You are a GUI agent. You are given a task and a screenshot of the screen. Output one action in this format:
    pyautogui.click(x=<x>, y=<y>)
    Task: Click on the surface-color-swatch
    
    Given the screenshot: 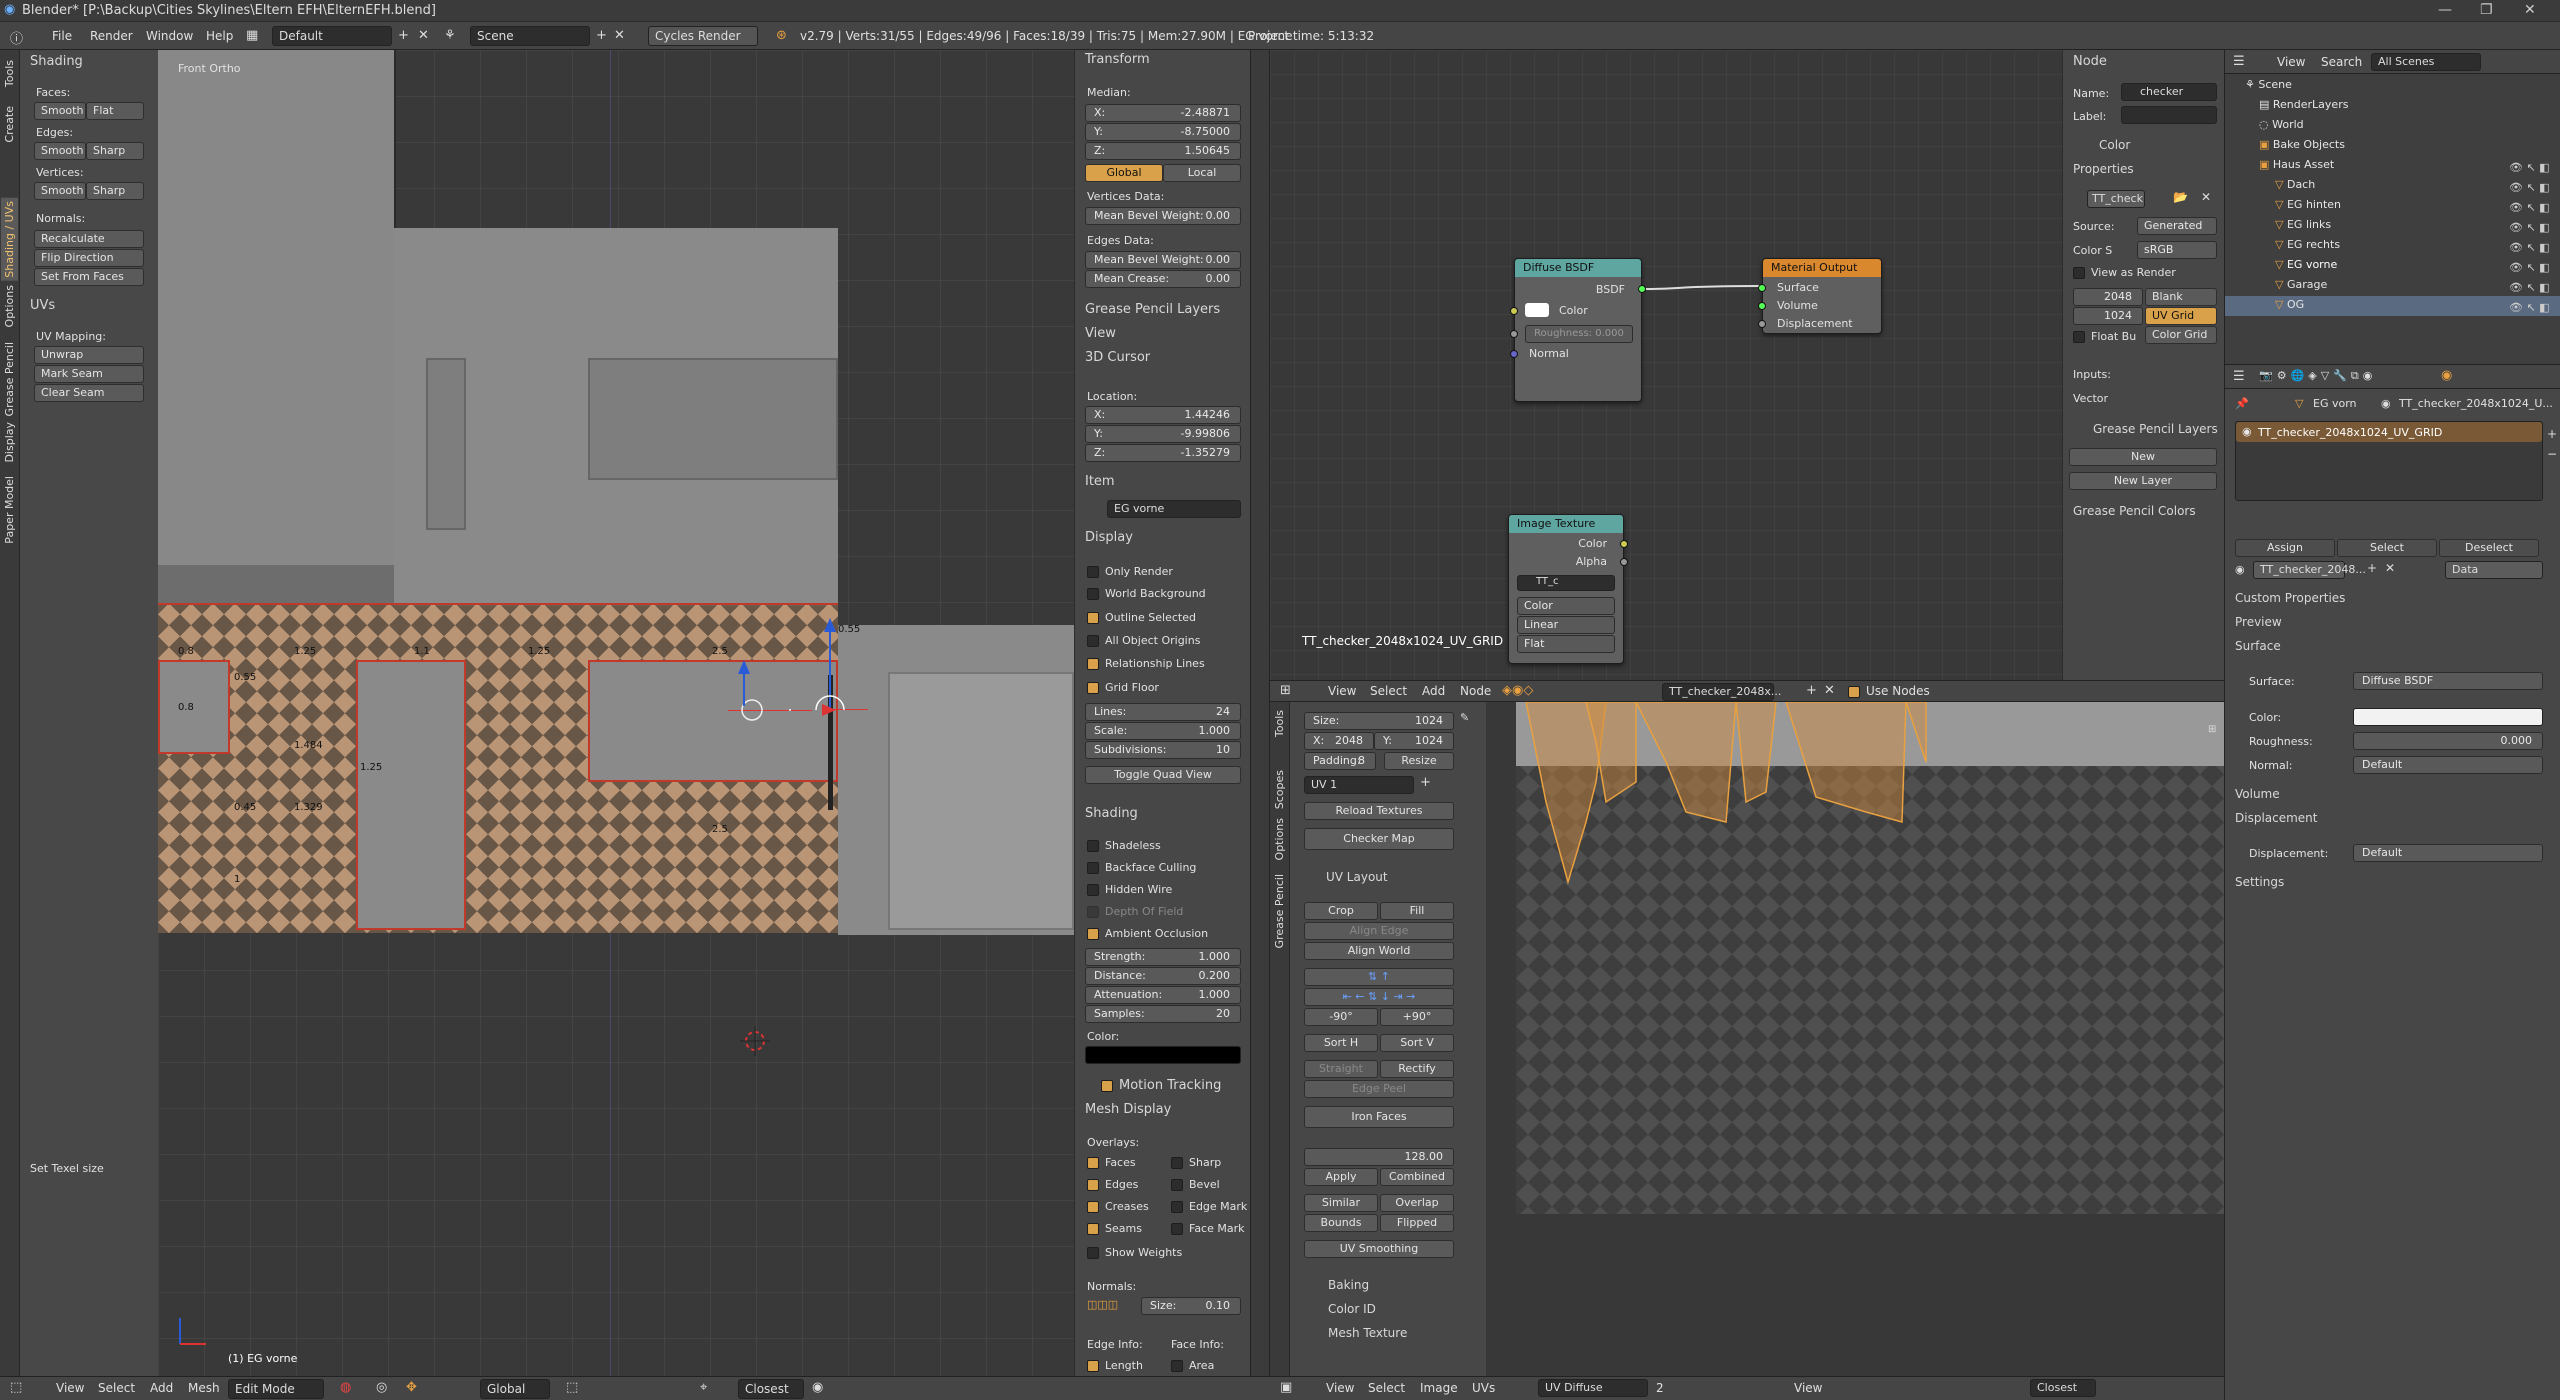 What is the action you would take?
    pyautogui.click(x=2448, y=717)
    